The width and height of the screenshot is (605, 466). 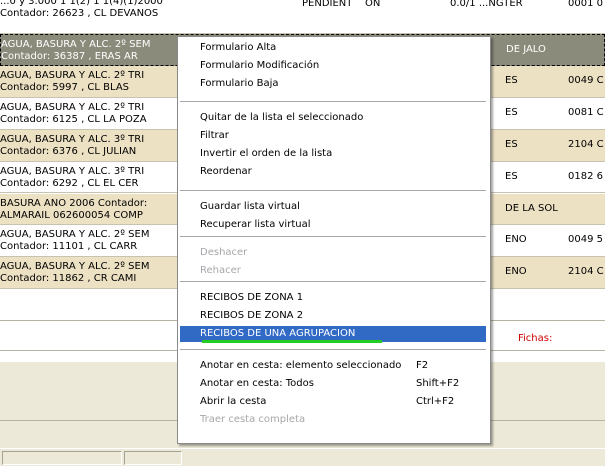 I want to click on menu-item-label: RECIBOS DE ZONA 2, so click(x=252, y=315).